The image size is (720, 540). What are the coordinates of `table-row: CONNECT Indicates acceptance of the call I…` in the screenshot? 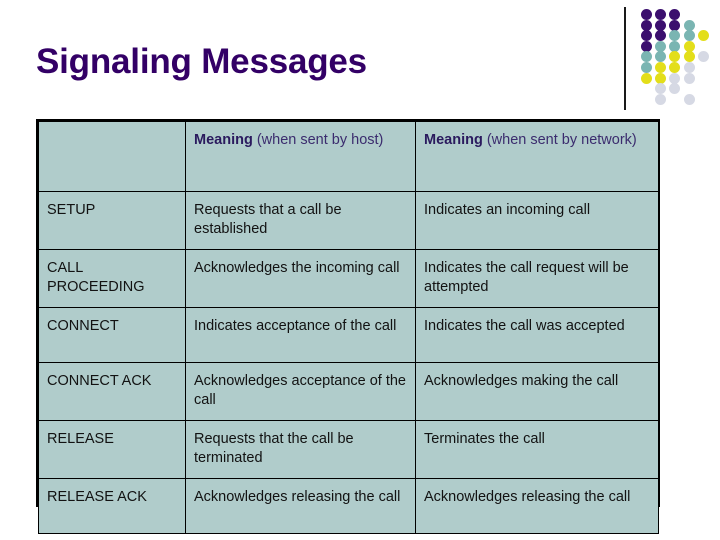 It's located at (348, 335).